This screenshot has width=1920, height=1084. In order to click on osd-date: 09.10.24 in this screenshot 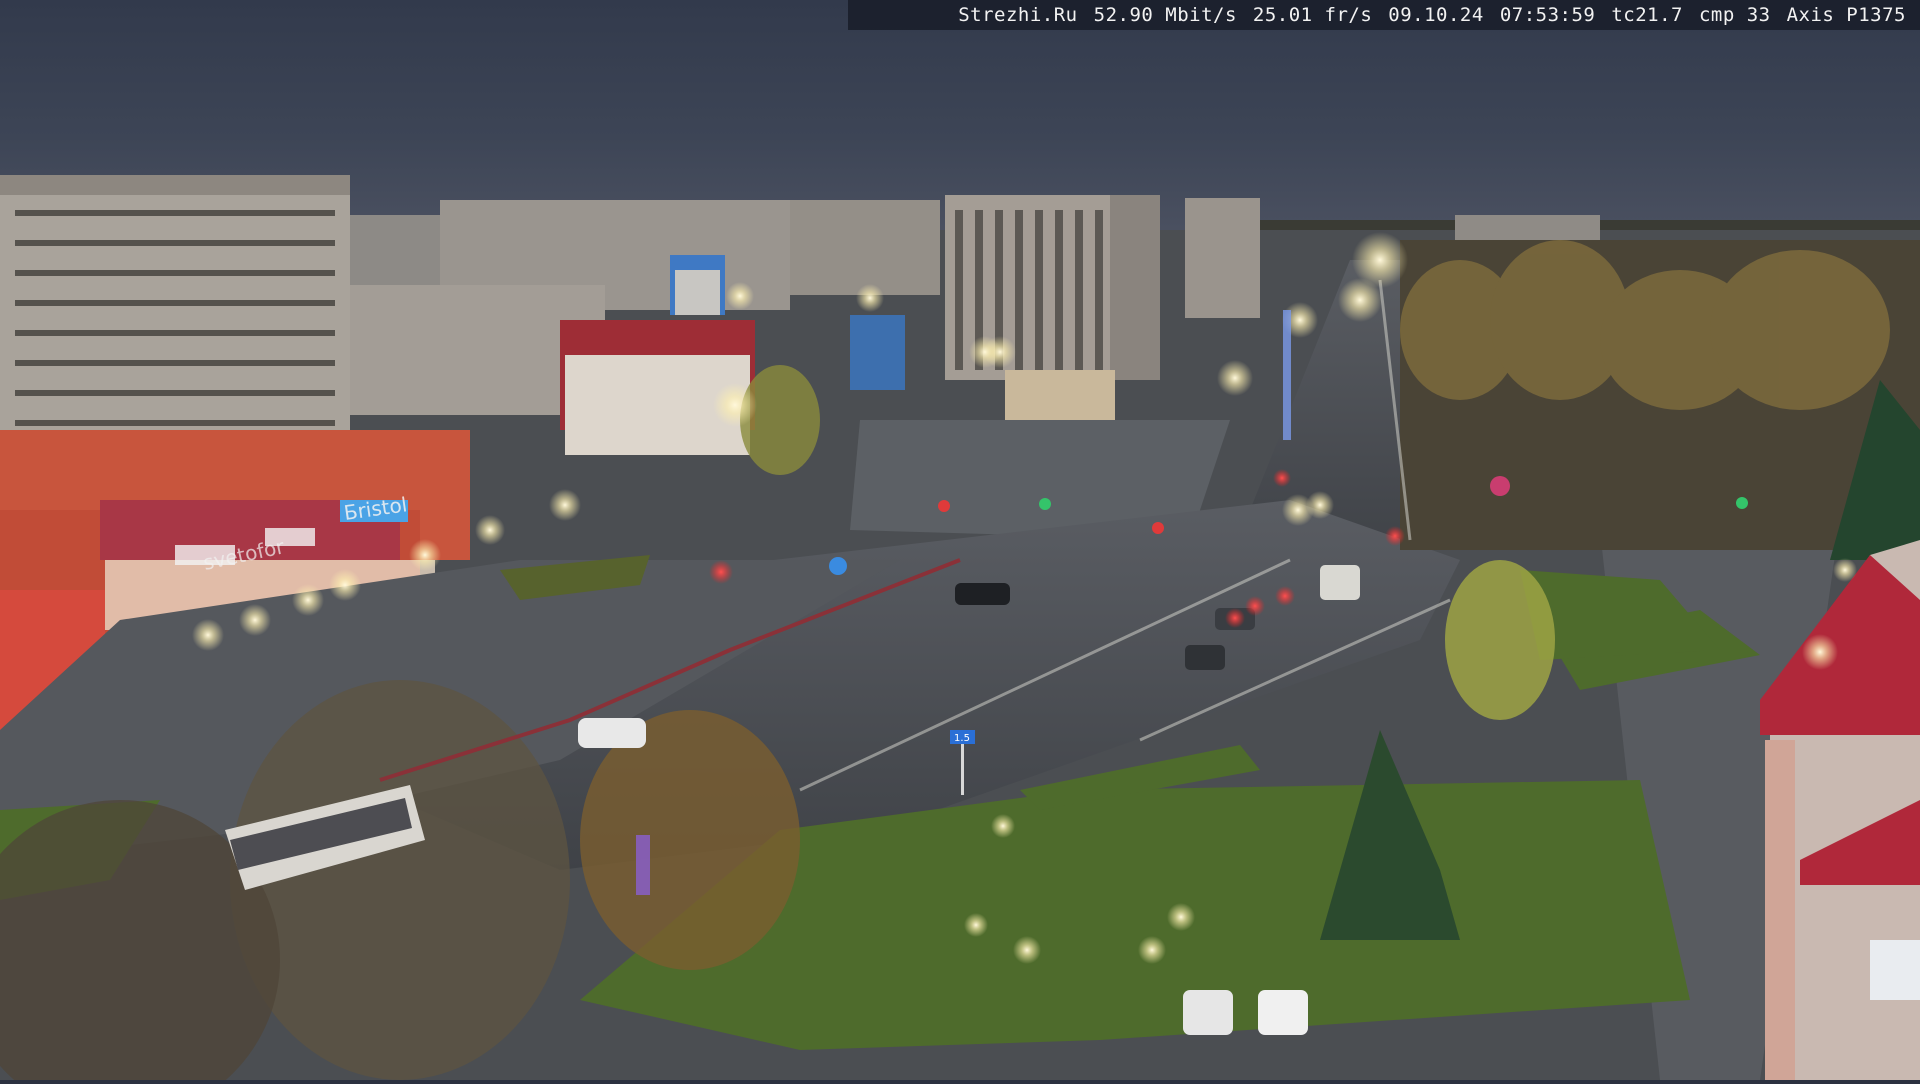, I will do `click(1436, 15)`.